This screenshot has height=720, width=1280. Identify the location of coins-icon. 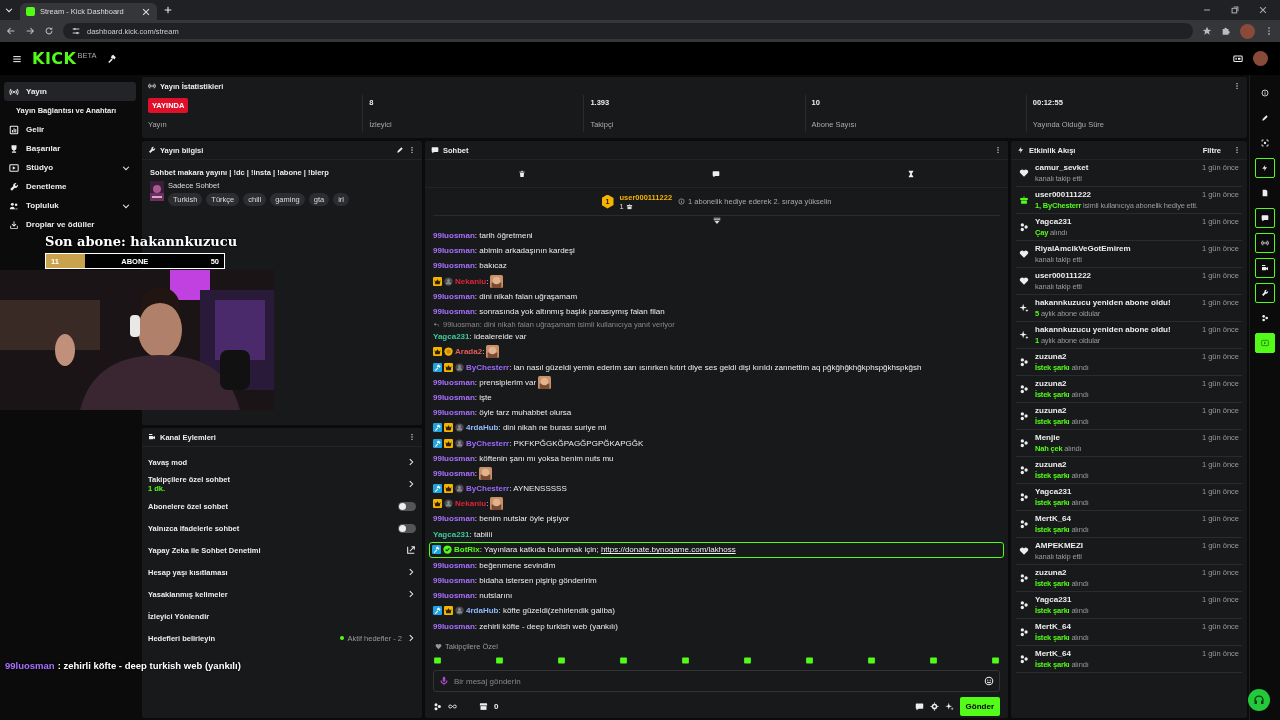
(437, 706).